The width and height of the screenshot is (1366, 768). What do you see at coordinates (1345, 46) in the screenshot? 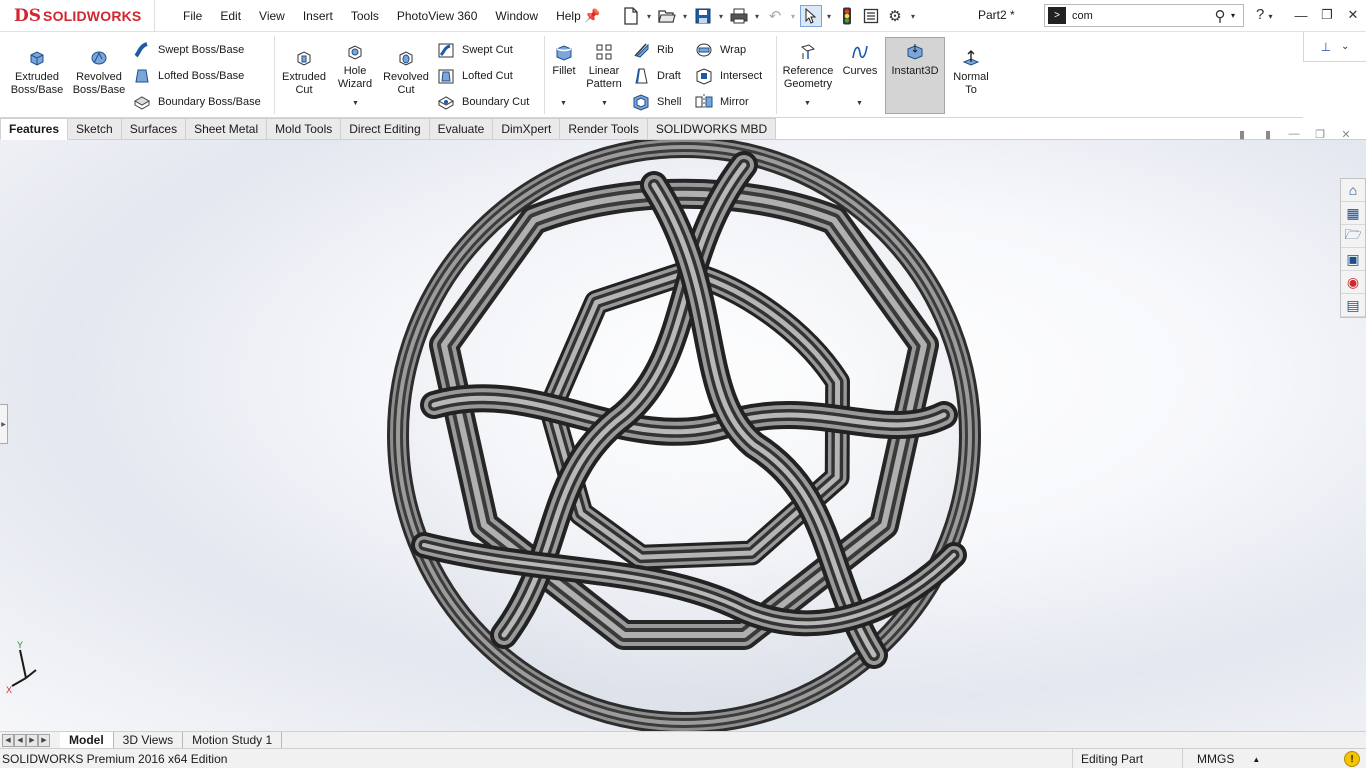
I see `expand-chevron-icon: ⌄` at bounding box center [1345, 46].